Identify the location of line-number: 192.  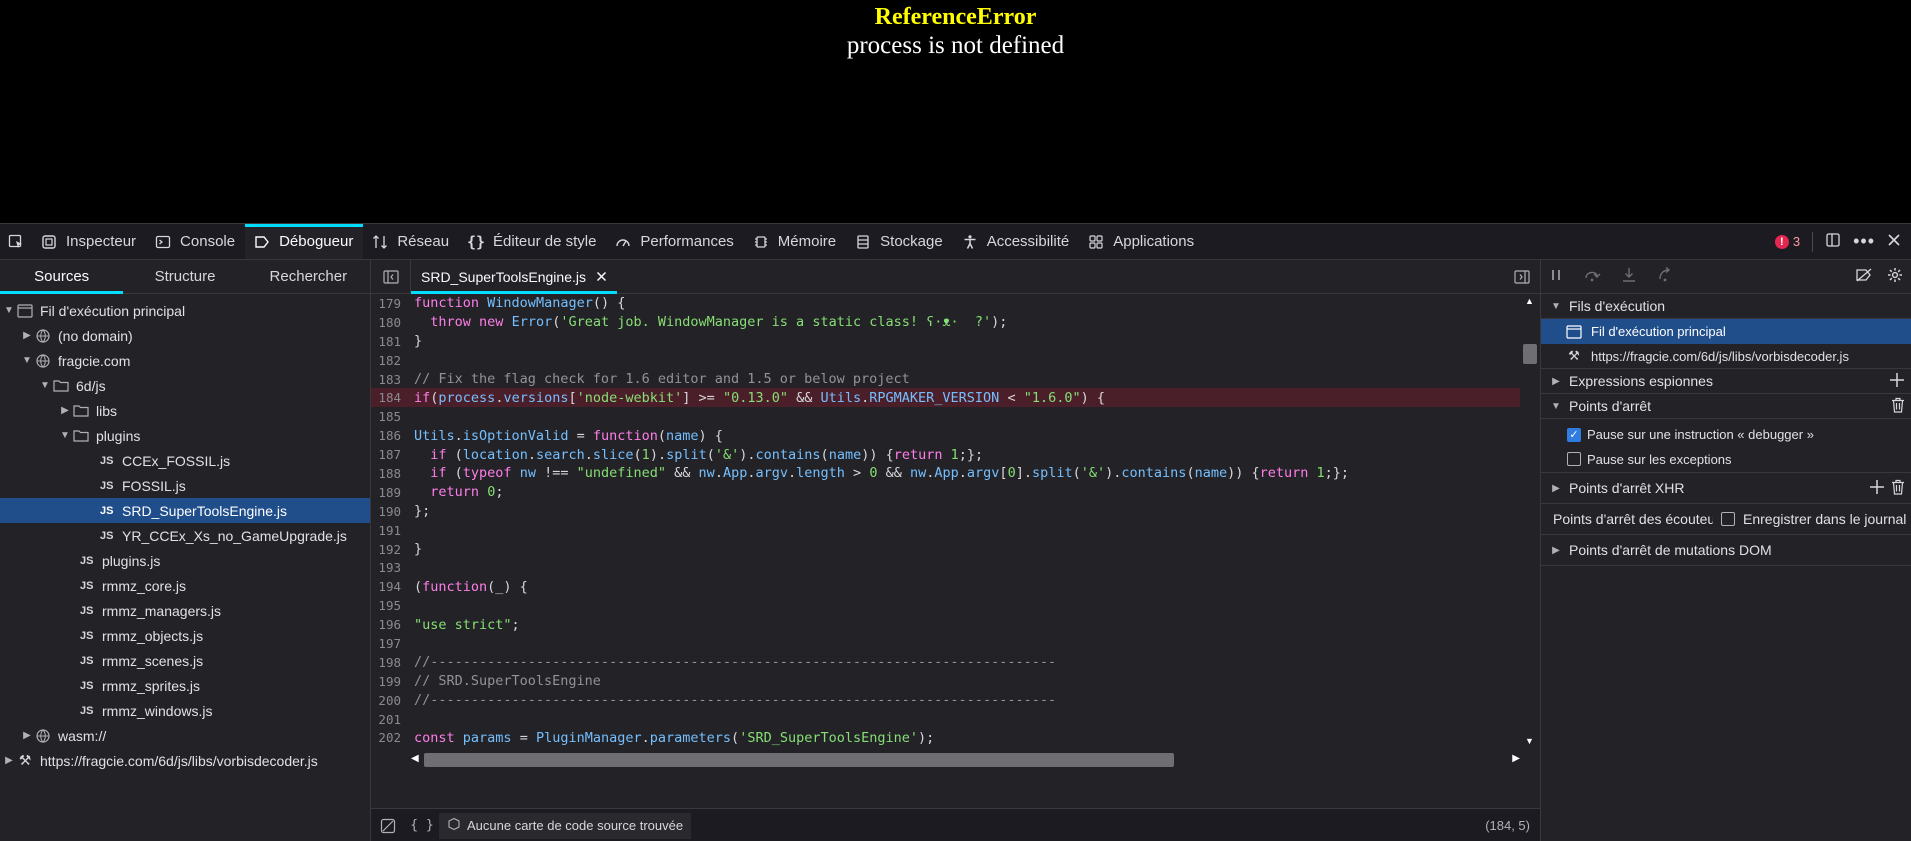
(391, 549).